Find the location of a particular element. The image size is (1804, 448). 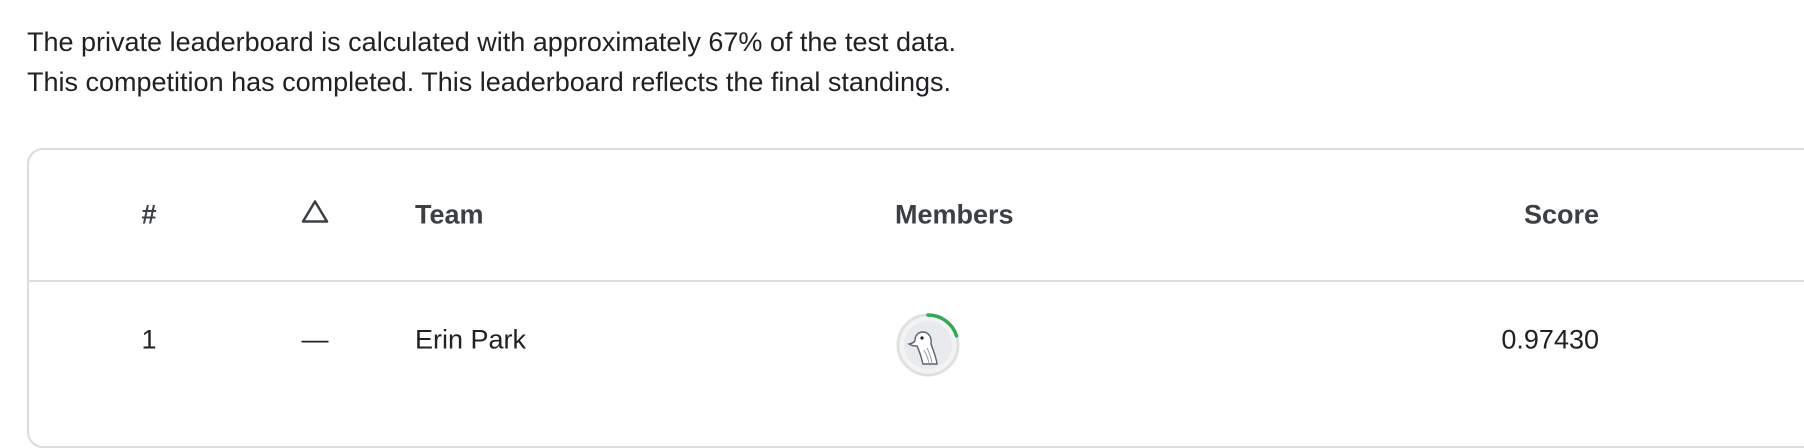

column-header-score: Score is located at coordinates (1561, 215).